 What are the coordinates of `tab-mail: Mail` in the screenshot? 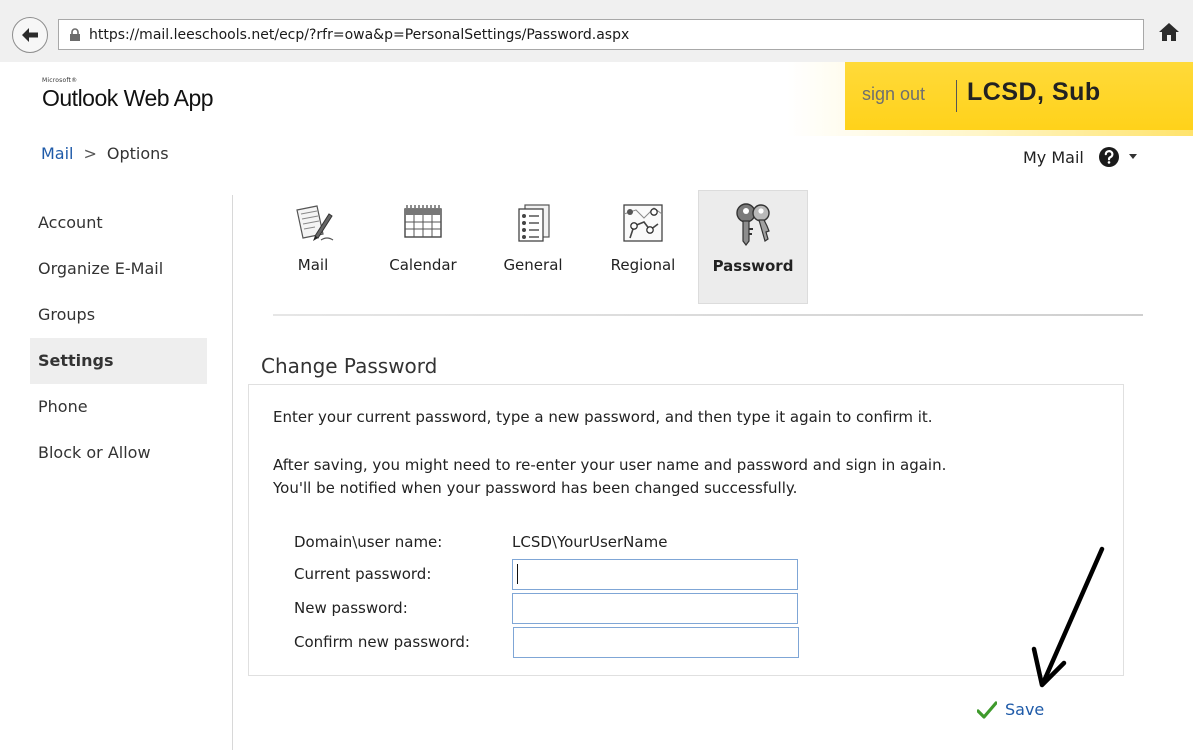 It's located at (313, 247).